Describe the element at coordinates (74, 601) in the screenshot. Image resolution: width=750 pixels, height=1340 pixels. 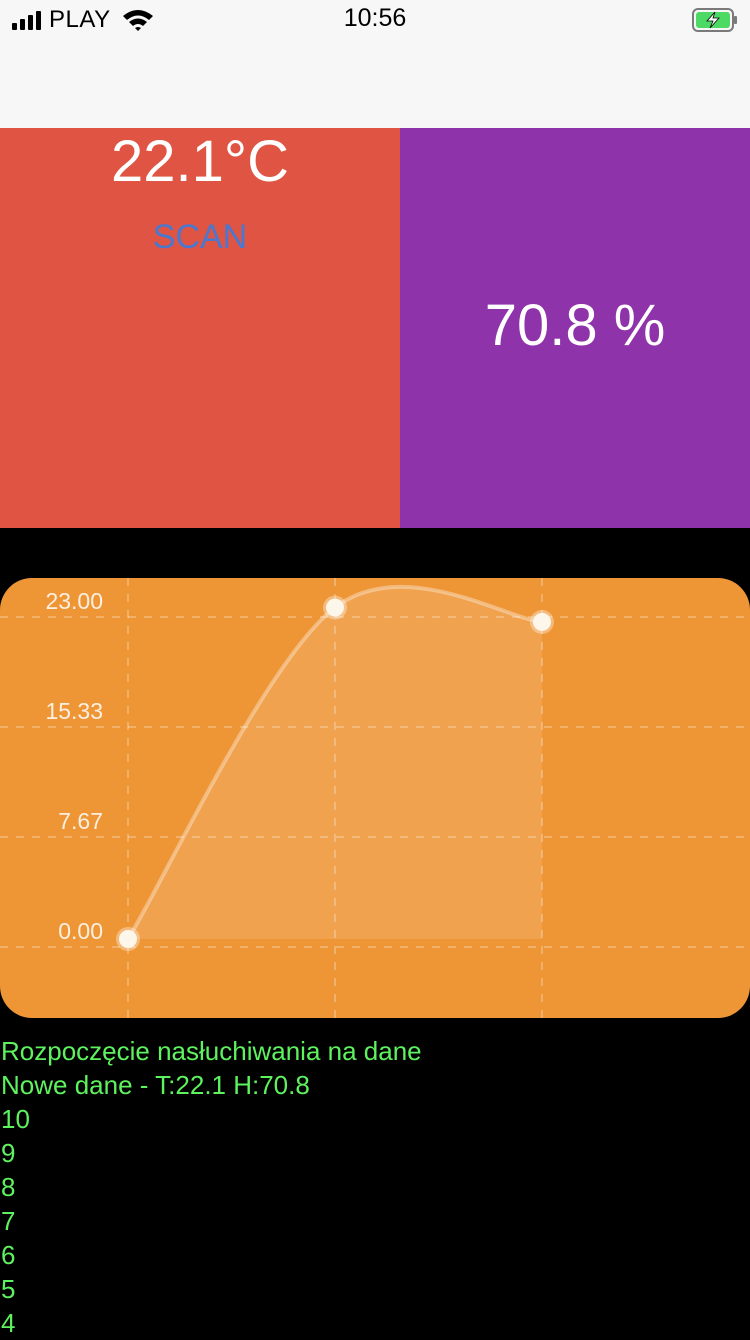
I see `y-tick-label: 23.00` at that location.